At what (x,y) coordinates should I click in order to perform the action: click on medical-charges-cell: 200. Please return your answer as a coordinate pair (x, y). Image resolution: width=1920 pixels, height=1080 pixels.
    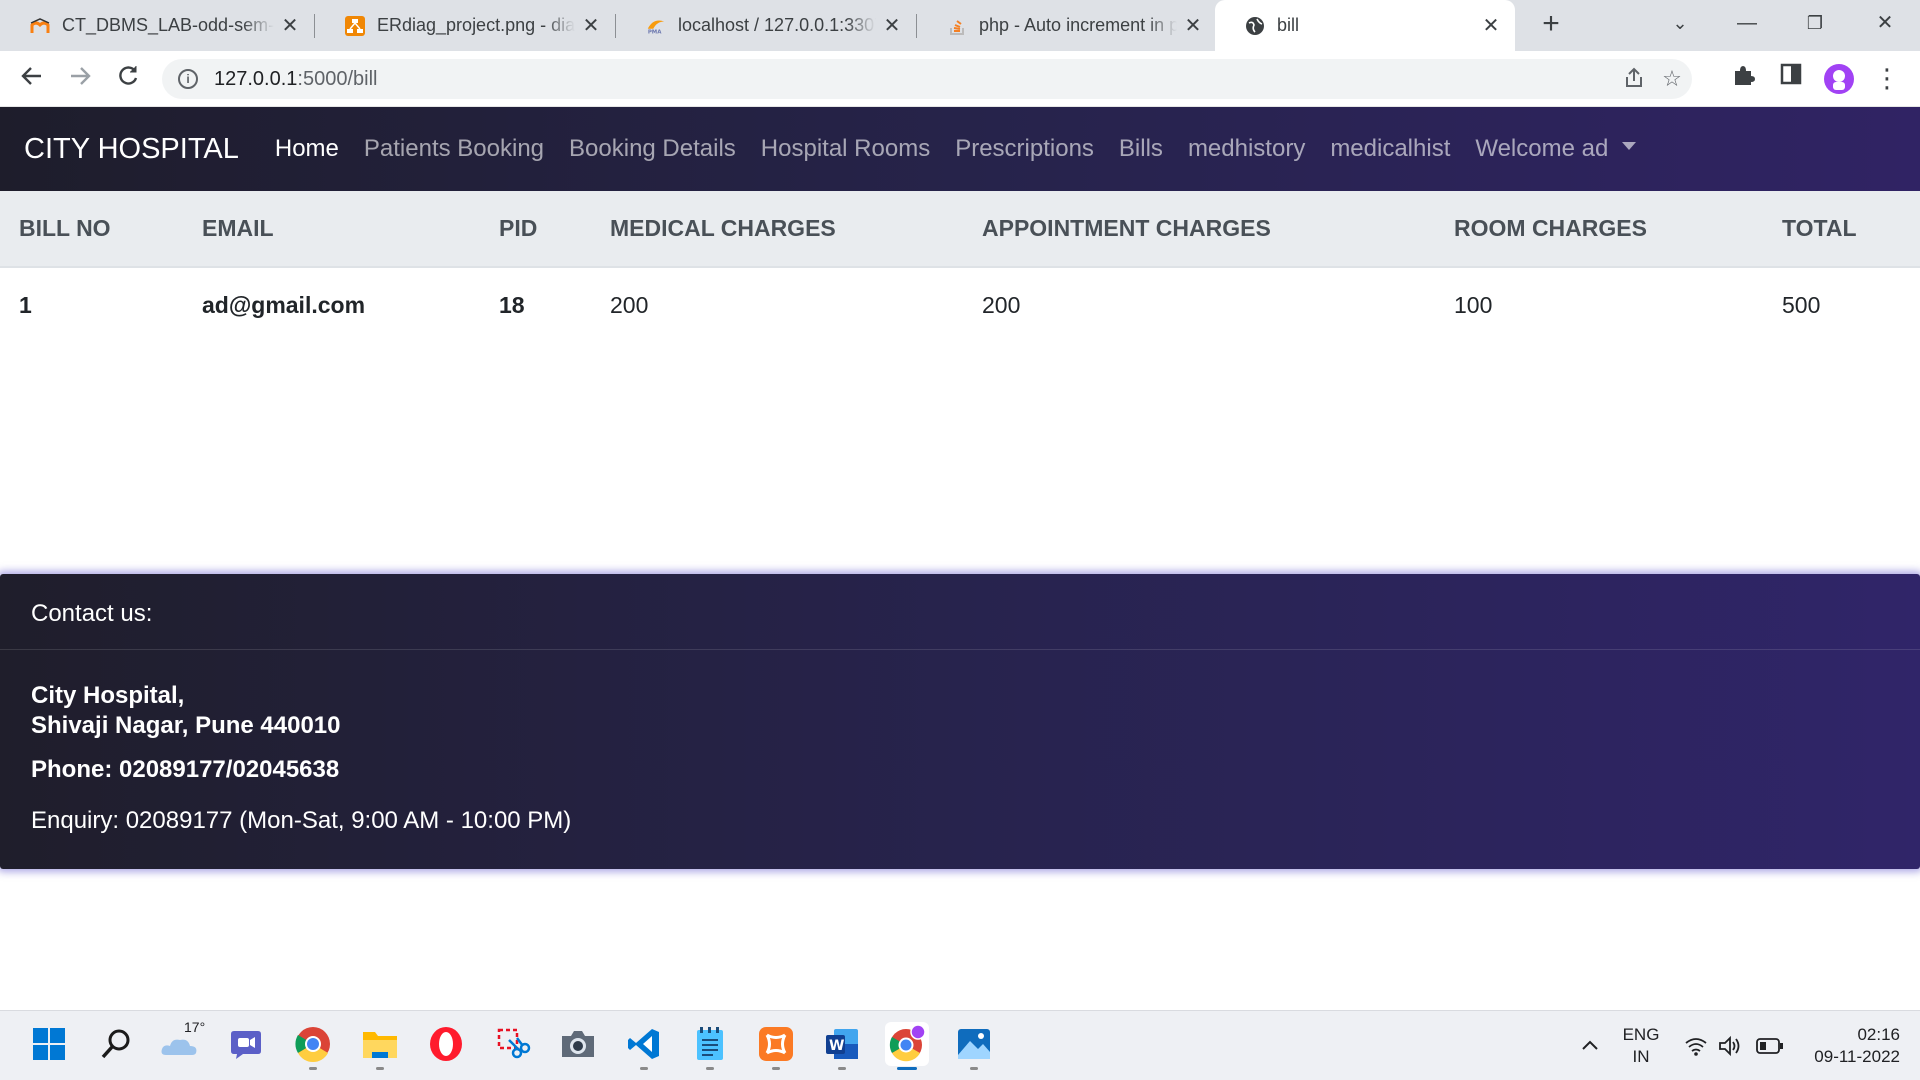
    Looking at the image, I should click on (629, 305).